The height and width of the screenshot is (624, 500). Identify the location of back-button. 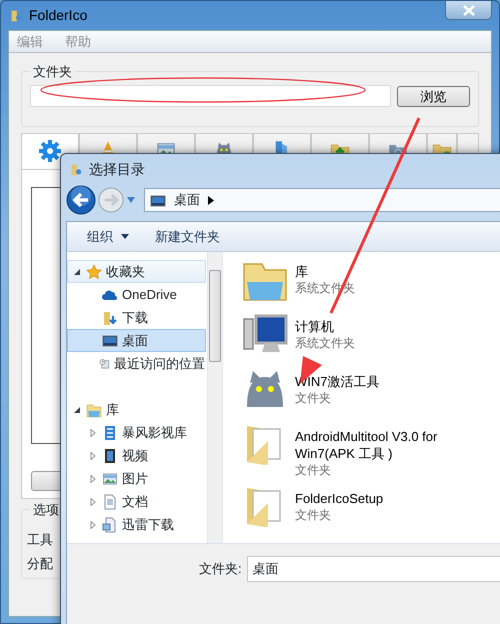
(81, 200).